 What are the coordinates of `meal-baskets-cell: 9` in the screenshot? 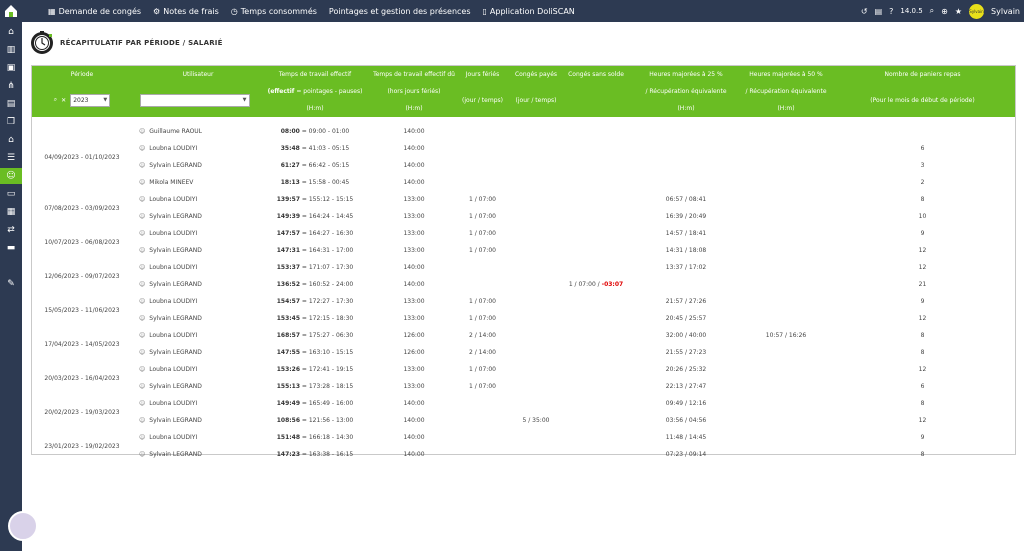 It's located at (922, 301).